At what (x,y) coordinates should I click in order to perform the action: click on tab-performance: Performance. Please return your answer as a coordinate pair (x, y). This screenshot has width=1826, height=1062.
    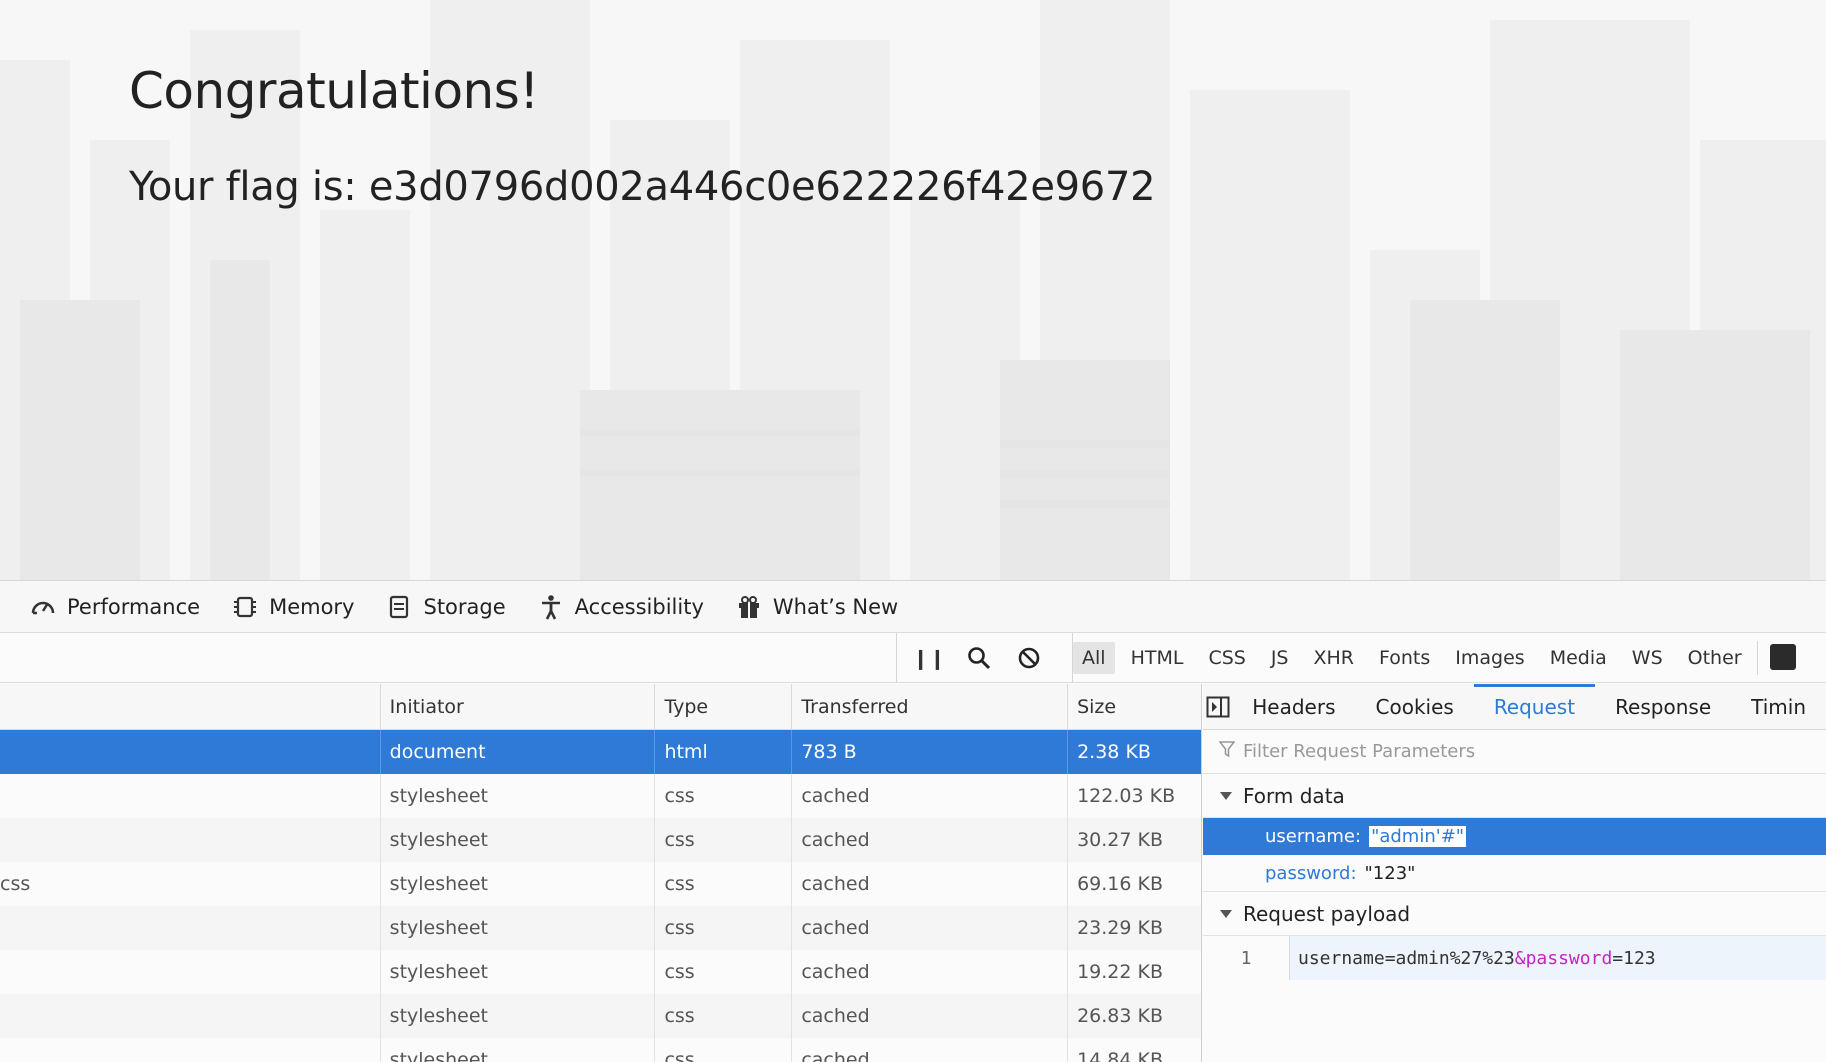
    Looking at the image, I should click on (114, 607).